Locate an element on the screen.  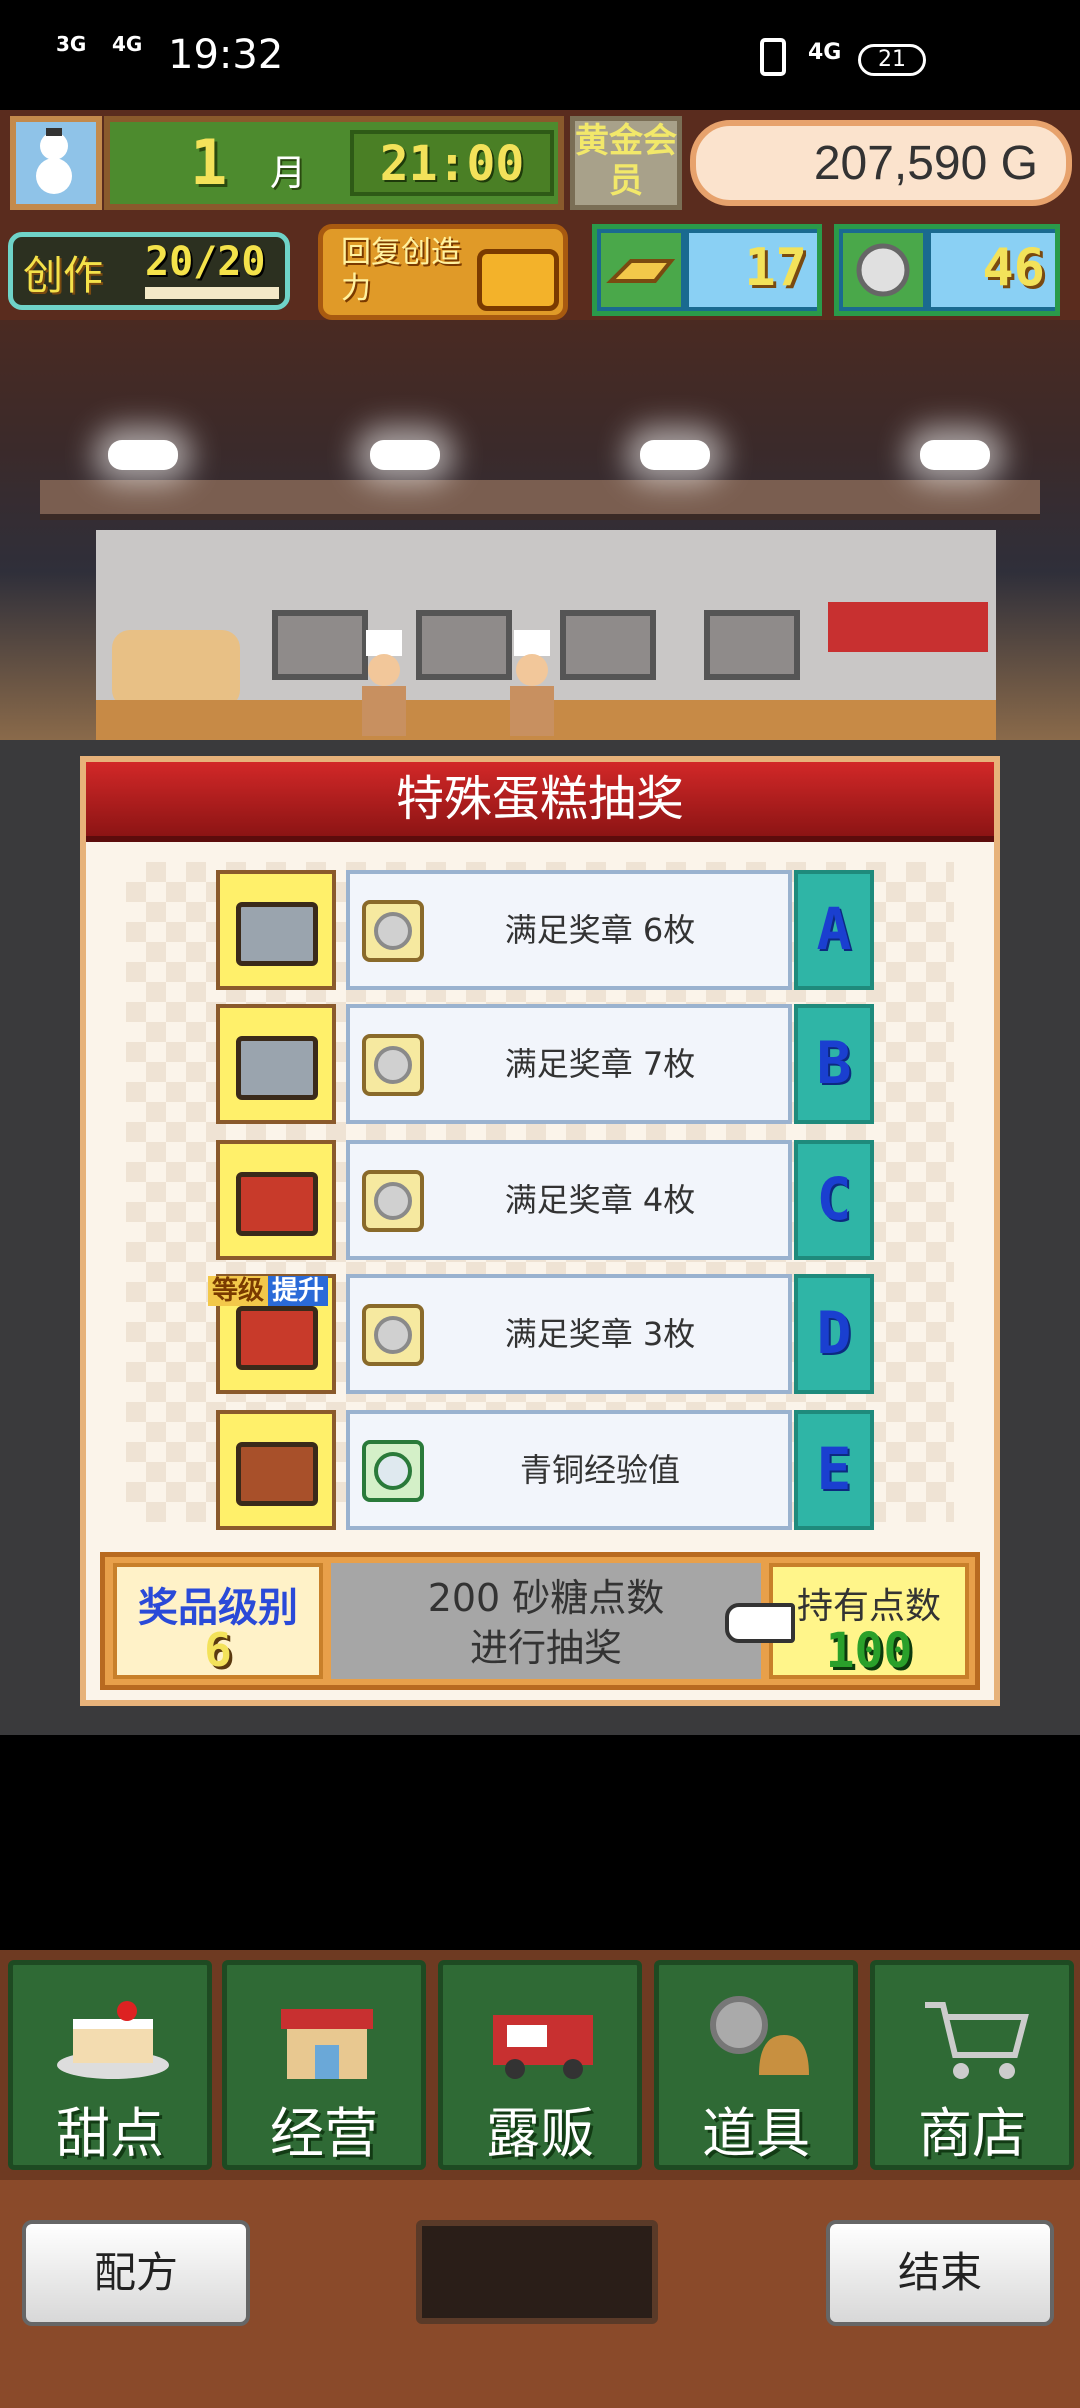
prize-text: 满足奖章 3枚 is located at coordinates (600, 1334).